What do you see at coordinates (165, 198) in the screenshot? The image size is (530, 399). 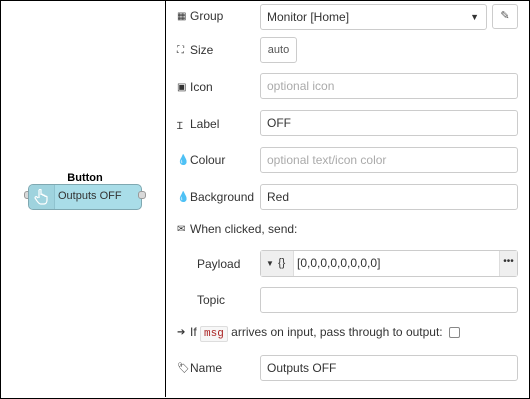 I see `panel-divider` at bounding box center [165, 198].